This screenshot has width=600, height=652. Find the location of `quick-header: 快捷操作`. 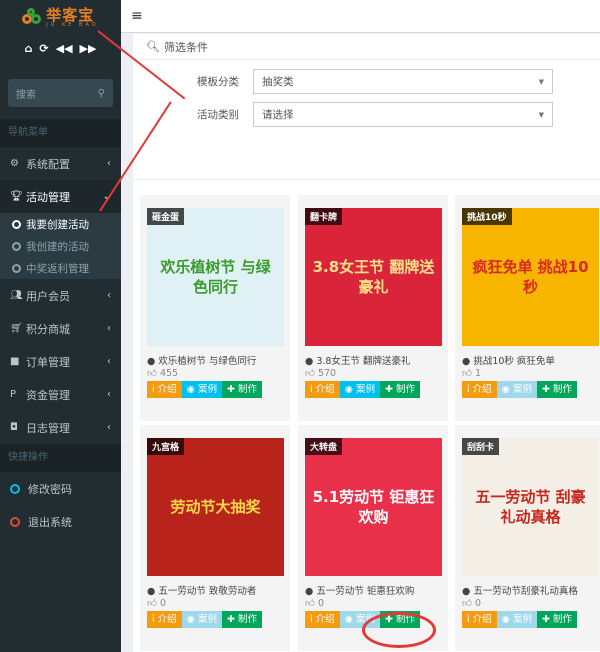

quick-header: 快捷操作 is located at coordinates (60, 458).